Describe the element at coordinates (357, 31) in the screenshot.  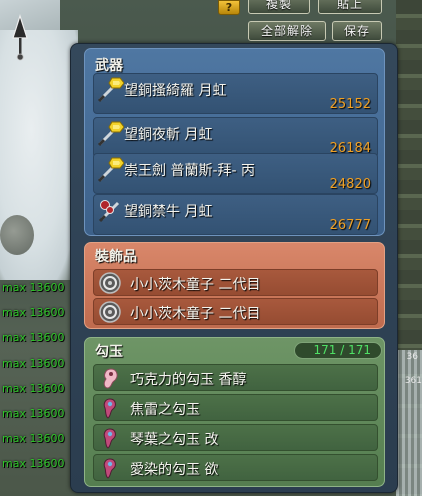
I see `save-button: 保存` at that location.